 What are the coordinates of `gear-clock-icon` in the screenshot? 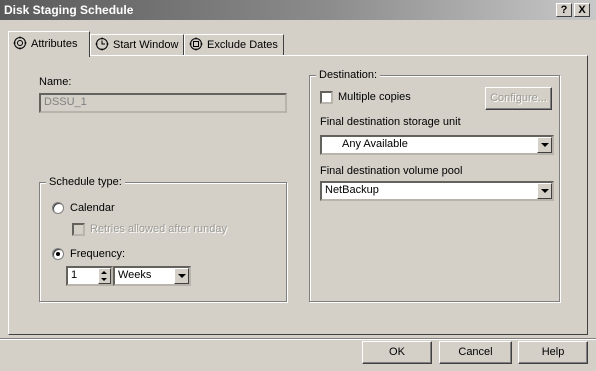 It's located at (20, 43).